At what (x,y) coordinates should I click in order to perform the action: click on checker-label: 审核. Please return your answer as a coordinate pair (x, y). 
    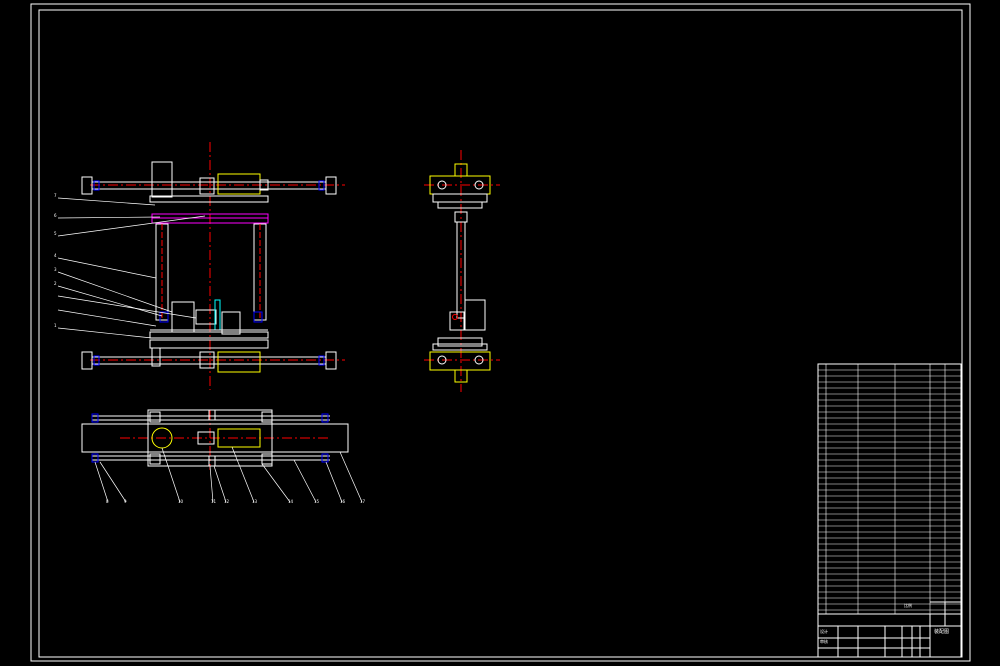
    Looking at the image, I should click on (824, 641).